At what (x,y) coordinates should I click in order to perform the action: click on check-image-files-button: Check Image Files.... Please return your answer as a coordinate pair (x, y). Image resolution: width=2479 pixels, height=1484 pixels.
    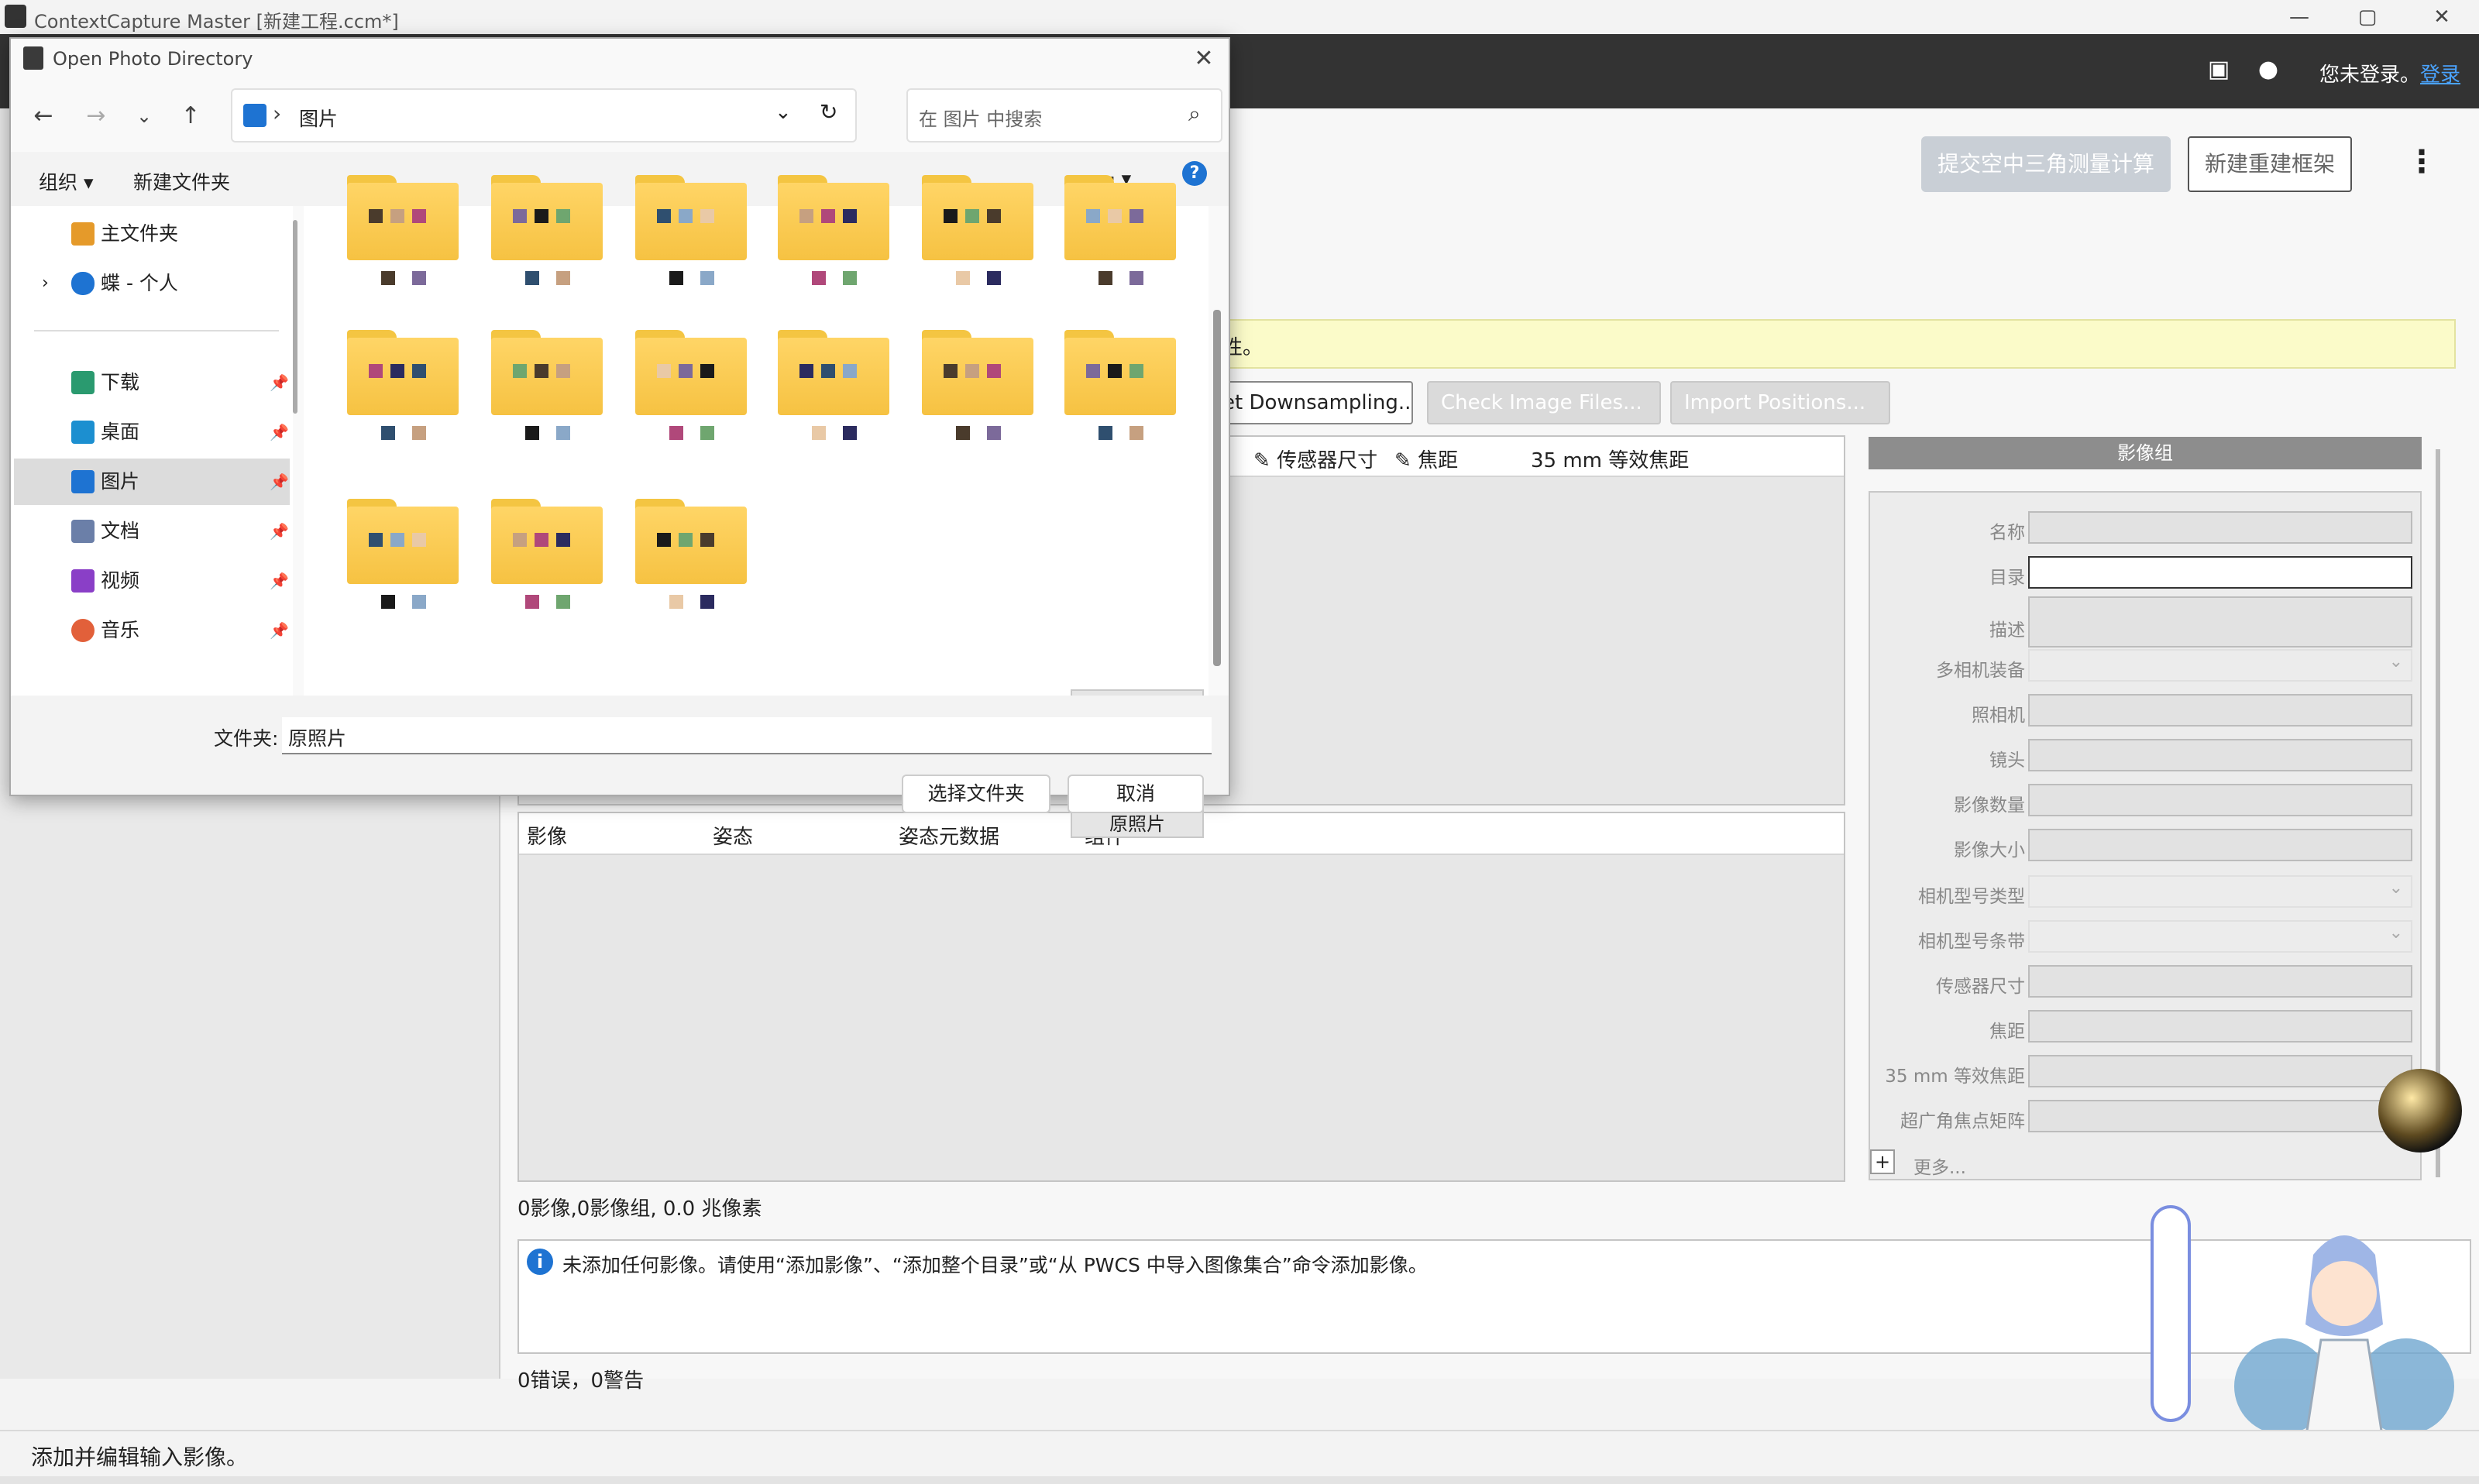
    Looking at the image, I should click on (1544, 402).